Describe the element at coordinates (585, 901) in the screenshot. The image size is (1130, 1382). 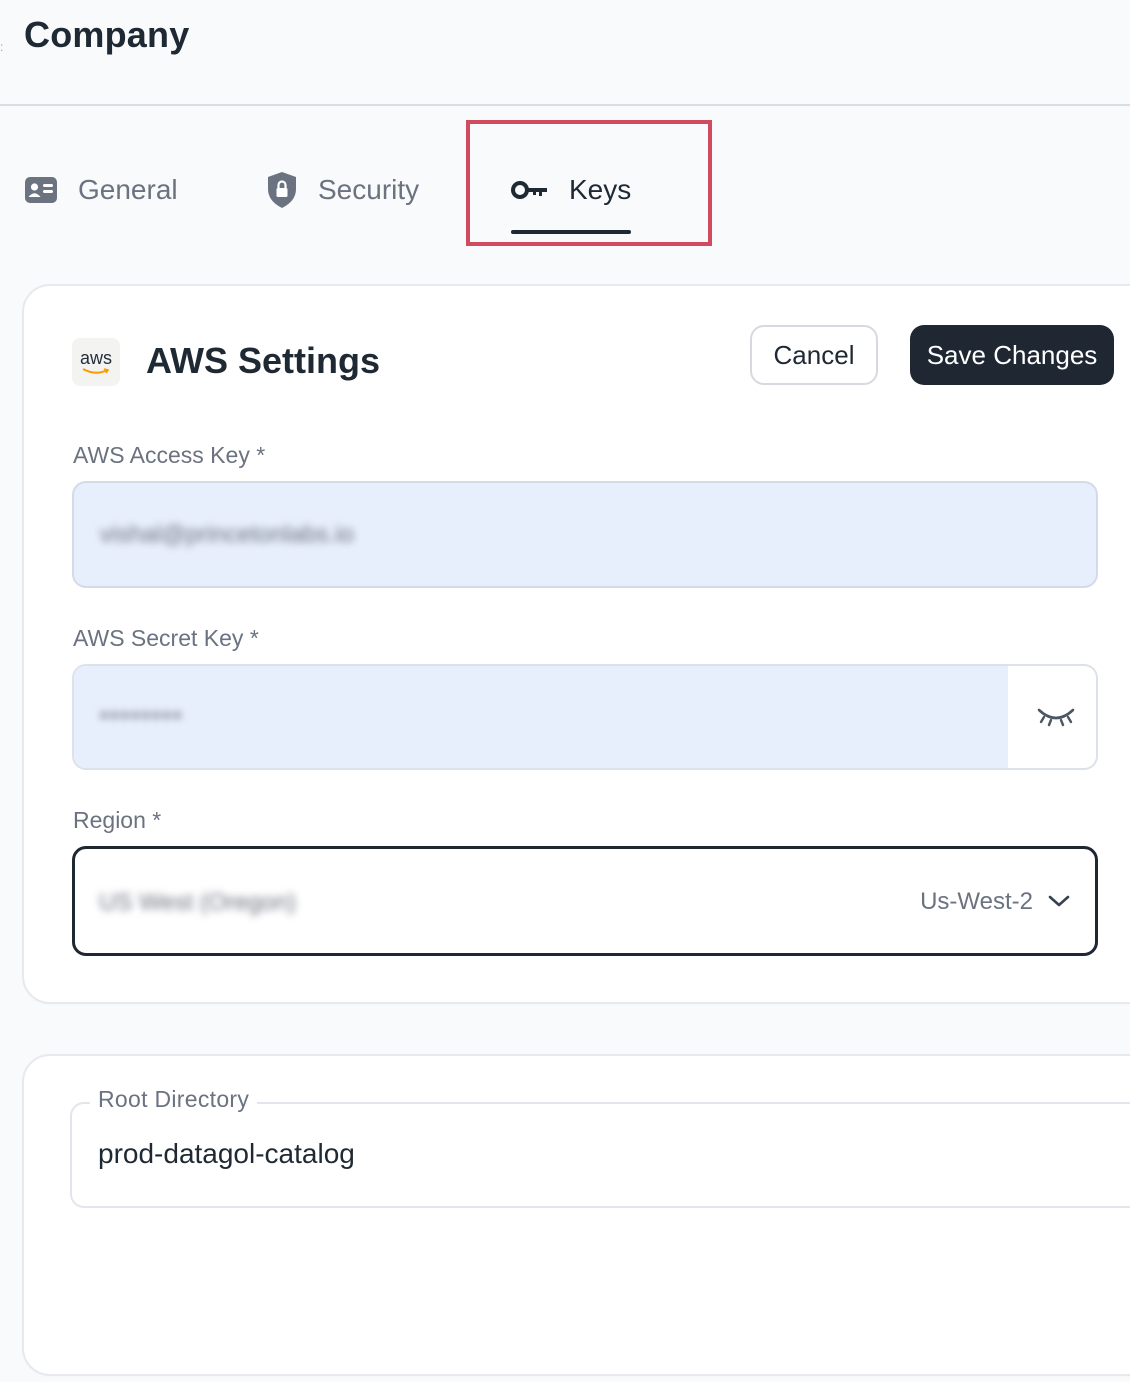
I see `region-select: US West (Oregon) Us-West-2` at that location.